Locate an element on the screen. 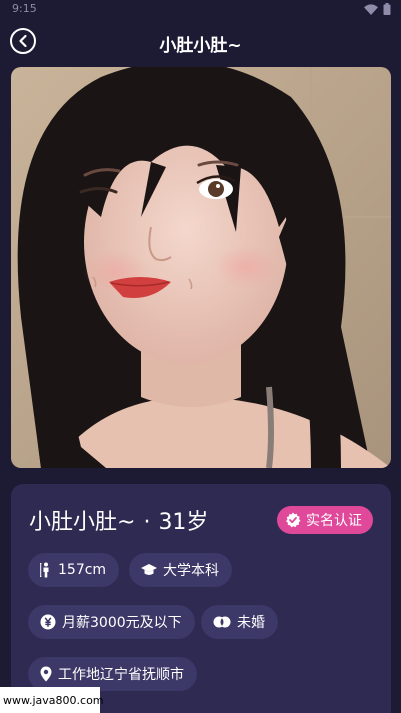 The image size is (401, 713). education-tag: 大学本科 is located at coordinates (180, 570).